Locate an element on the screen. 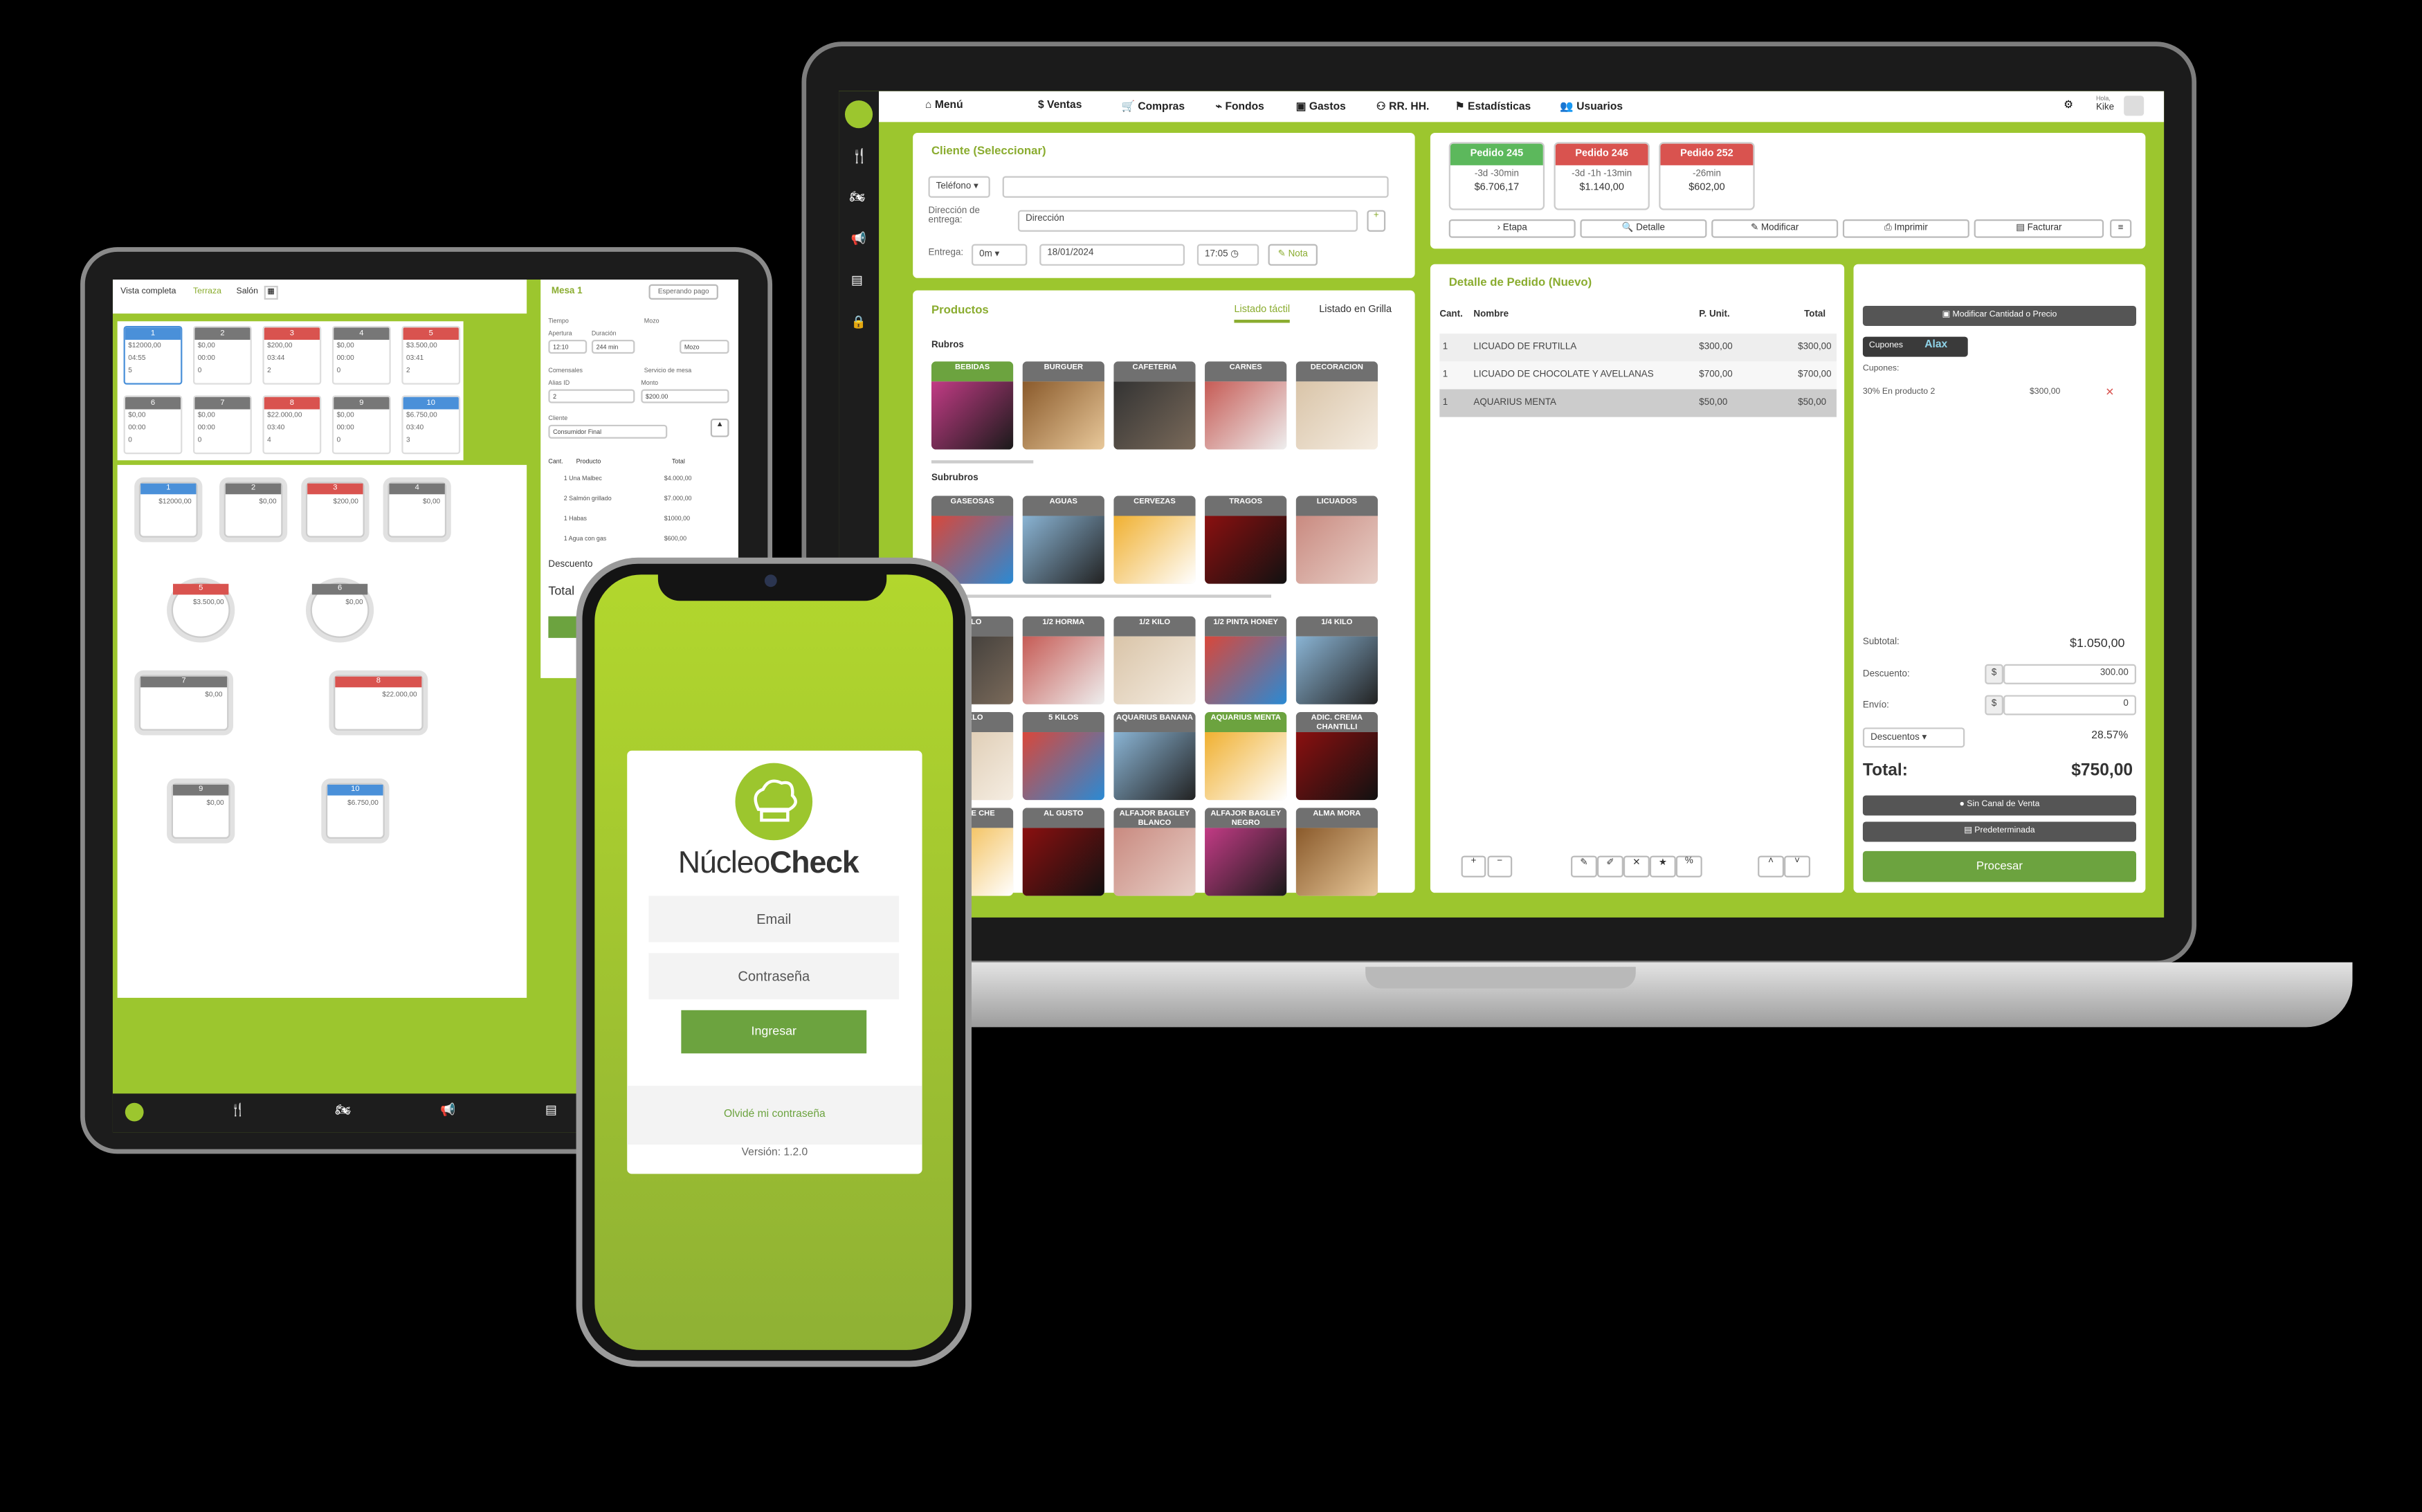  password-field: Contraseña is located at coordinates (774, 976).